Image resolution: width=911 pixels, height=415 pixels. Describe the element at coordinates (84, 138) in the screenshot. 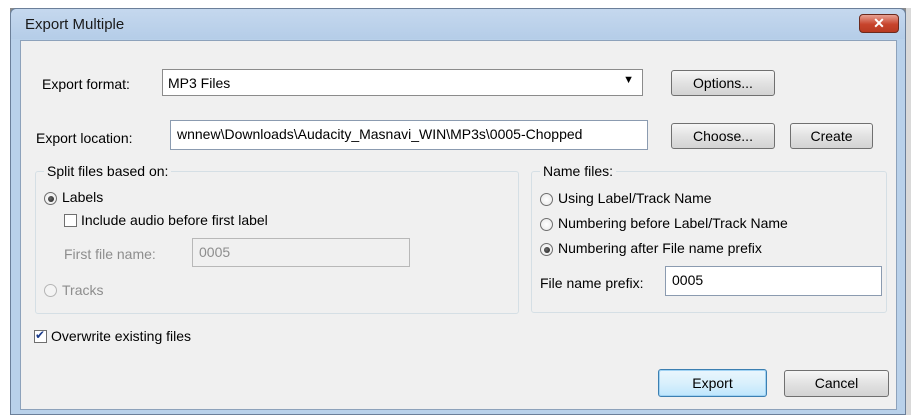

I see `export-location-label: Export location:` at that location.